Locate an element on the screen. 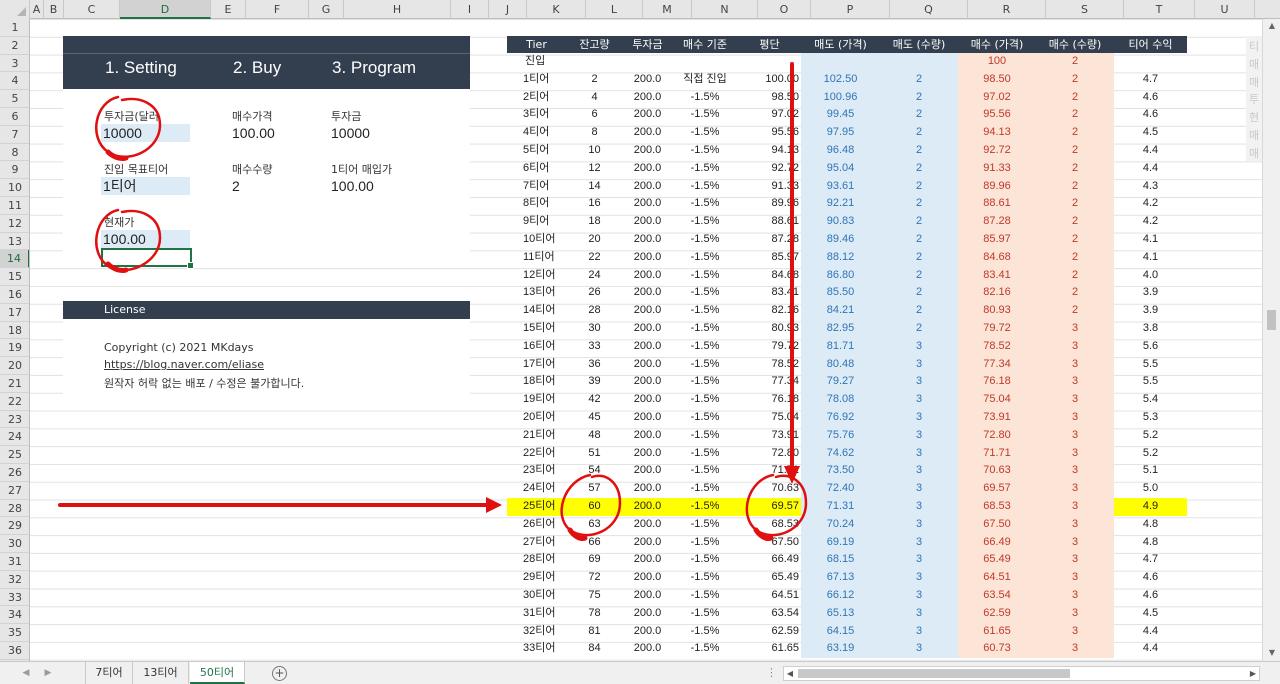 The width and height of the screenshot is (1280, 684). table-row: 30티어 75 200.0 -1.5% 64.51 66.12 3 63.54 3 4.6 is located at coordinates (847, 596).